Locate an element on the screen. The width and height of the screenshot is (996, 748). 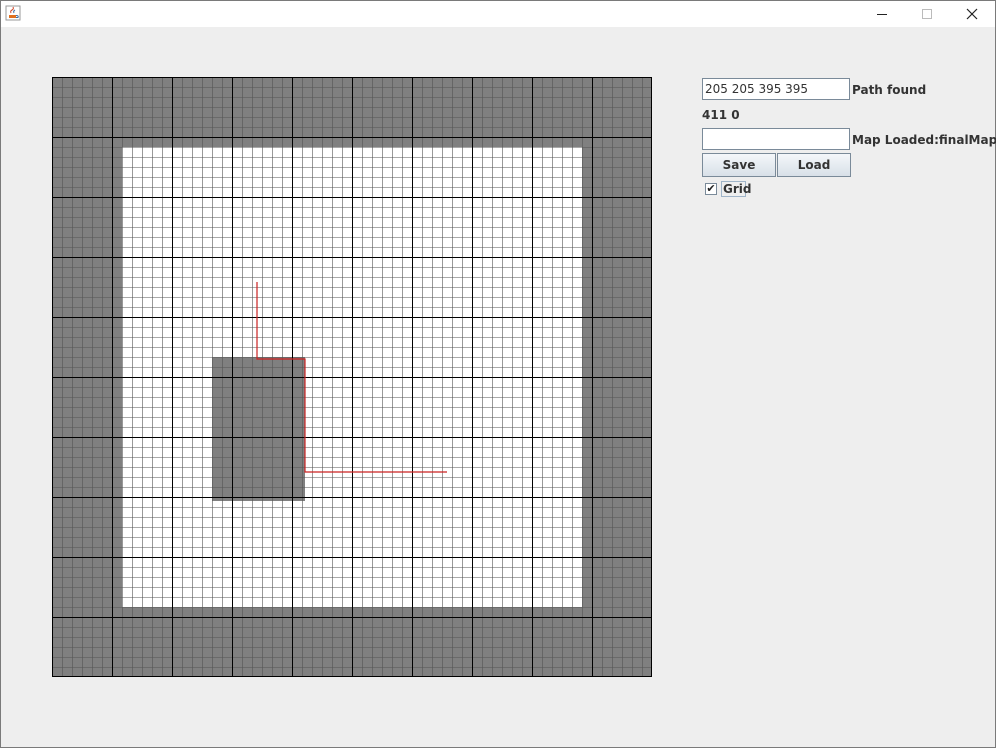
obstacle-block is located at coordinates (258, 429).